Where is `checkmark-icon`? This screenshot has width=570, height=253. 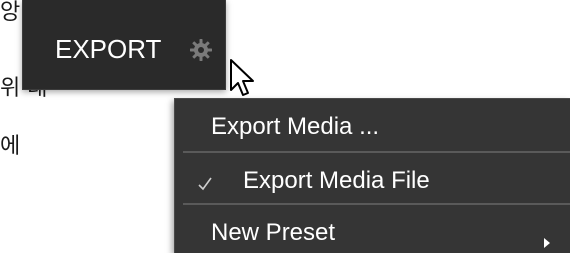 checkmark-icon is located at coordinates (205, 181).